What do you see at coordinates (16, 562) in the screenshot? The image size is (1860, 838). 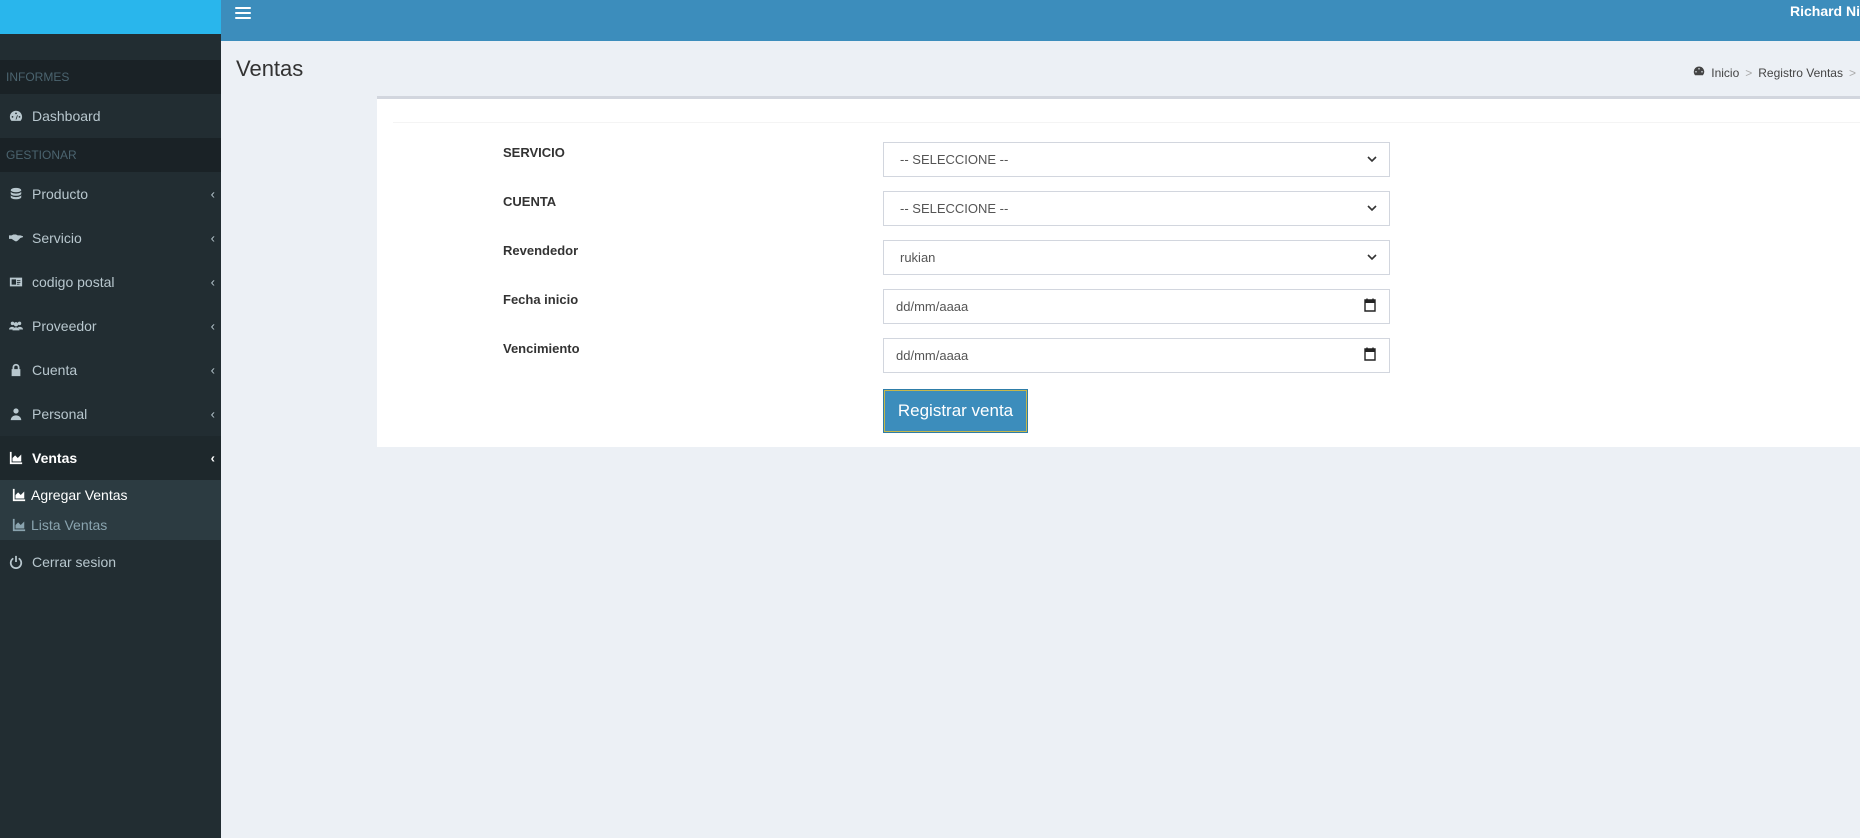 I see `power-icon` at bounding box center [16, 562].